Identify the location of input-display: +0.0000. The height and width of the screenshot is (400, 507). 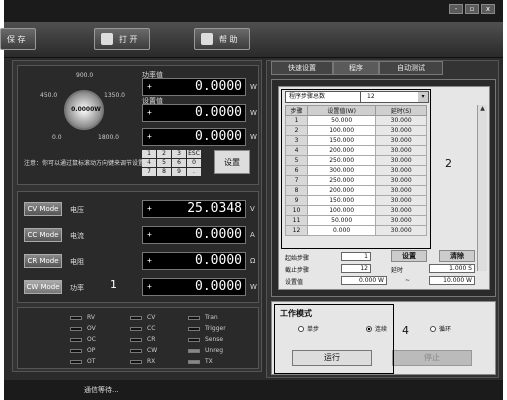
(194, 137).